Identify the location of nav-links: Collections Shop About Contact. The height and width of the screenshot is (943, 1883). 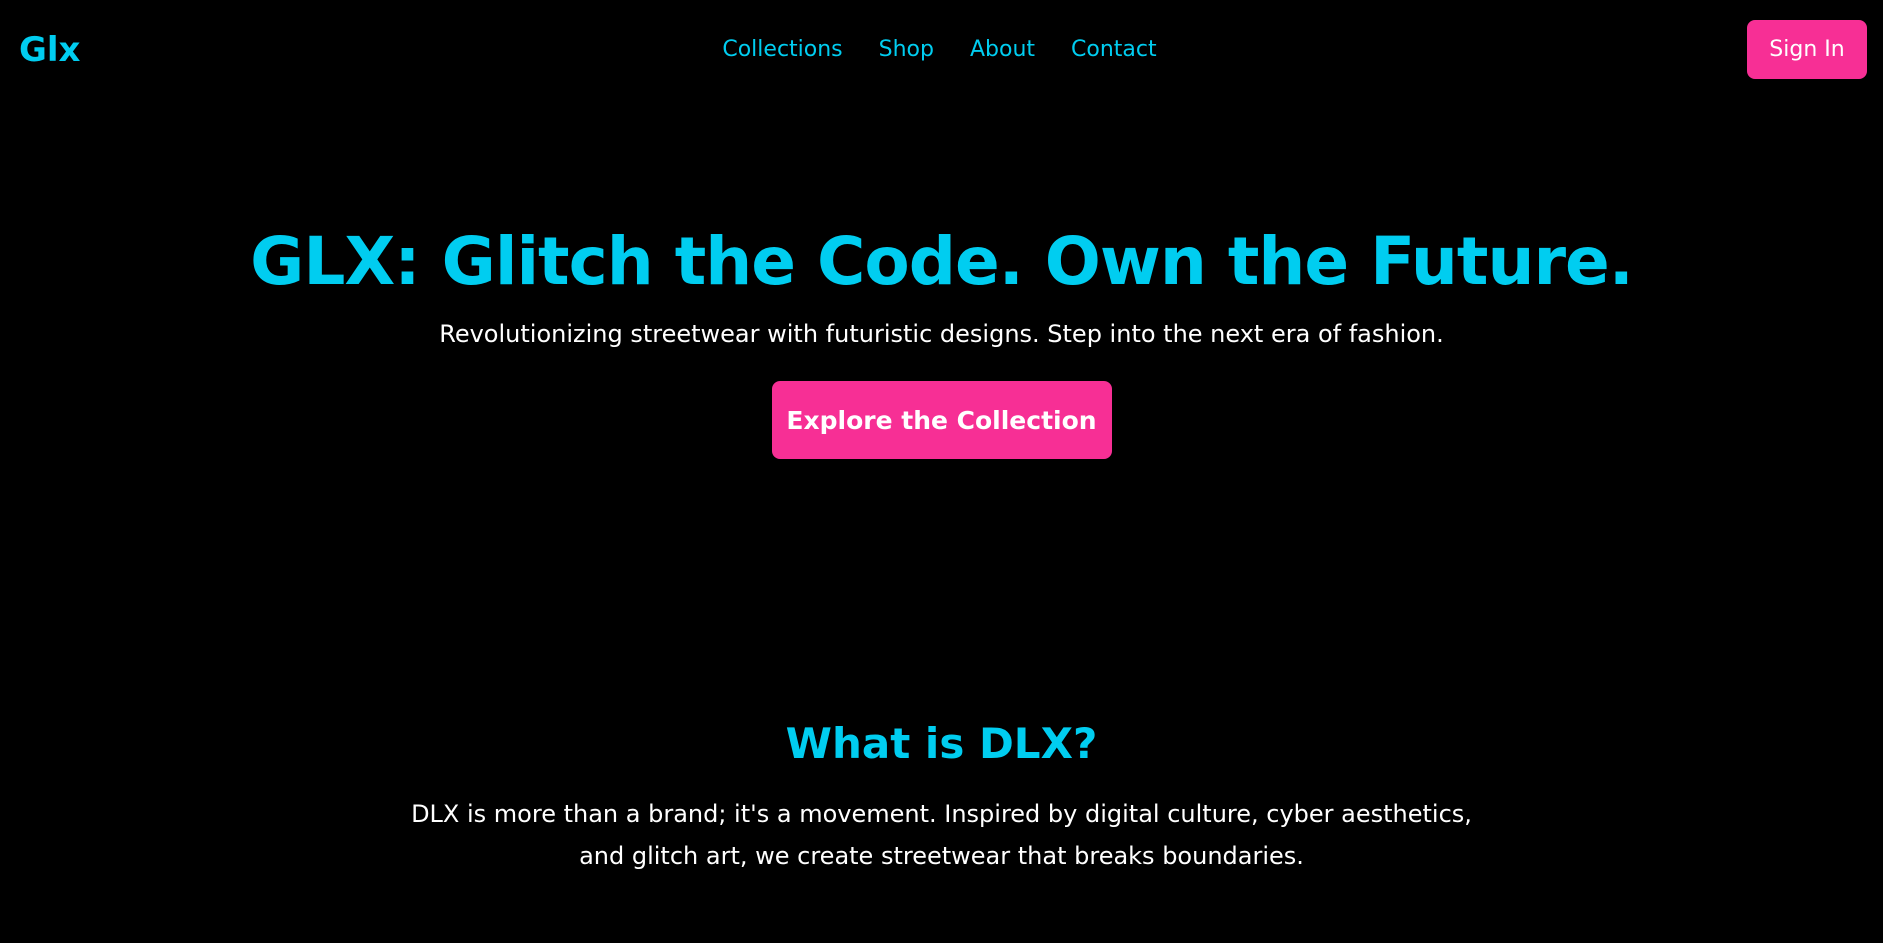
(939, 50).